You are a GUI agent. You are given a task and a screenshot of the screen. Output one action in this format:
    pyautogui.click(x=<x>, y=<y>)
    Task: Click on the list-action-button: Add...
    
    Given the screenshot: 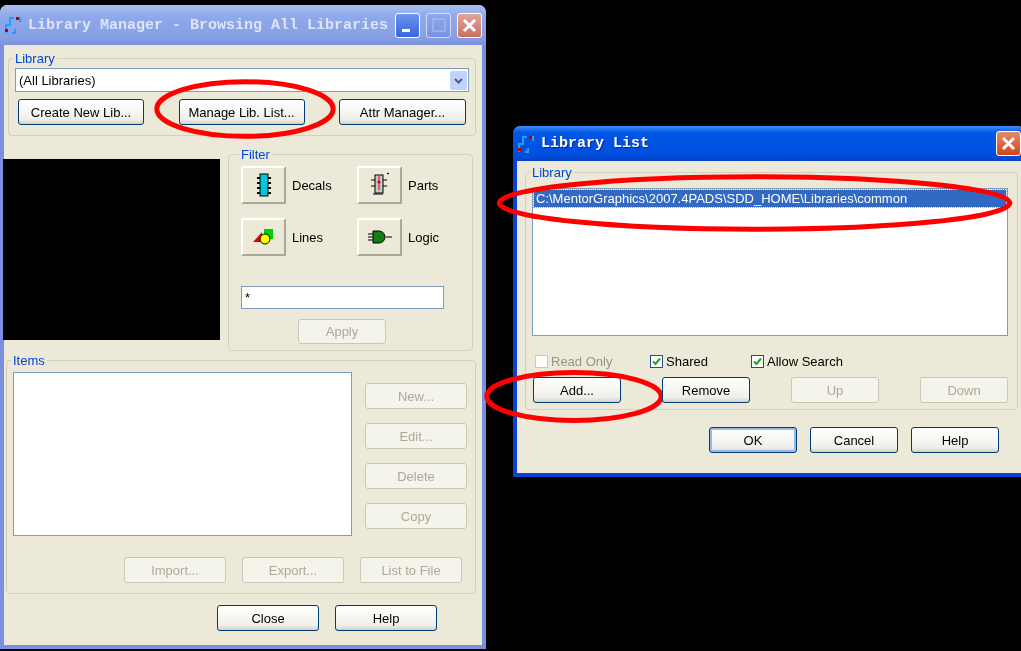 What is the action you would take?
    pyautogui.click(x=577, y=390)
    